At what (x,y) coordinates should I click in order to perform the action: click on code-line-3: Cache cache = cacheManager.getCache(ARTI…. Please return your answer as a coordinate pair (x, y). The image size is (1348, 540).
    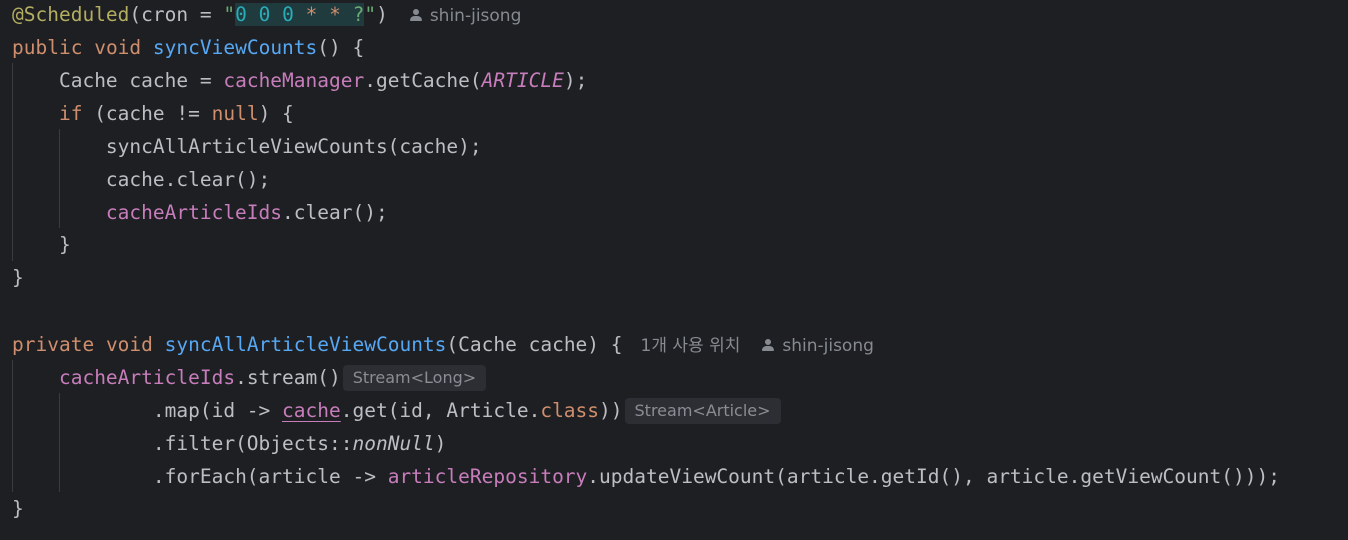
    Looking at the image, I should click on (299, 80).